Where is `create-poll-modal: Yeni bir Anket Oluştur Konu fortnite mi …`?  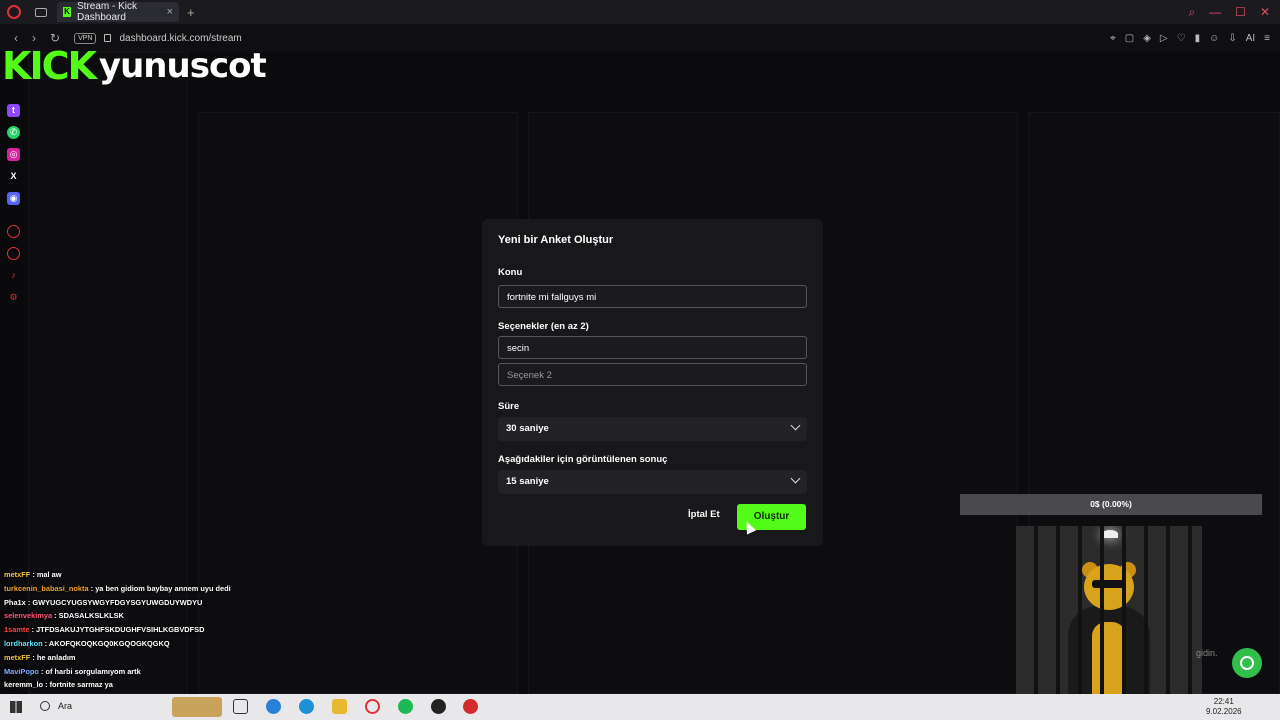 create-poll-modal: Yeni bir Anket Oluştur Konu fortnite mi … is located at coordinates (652, 382).